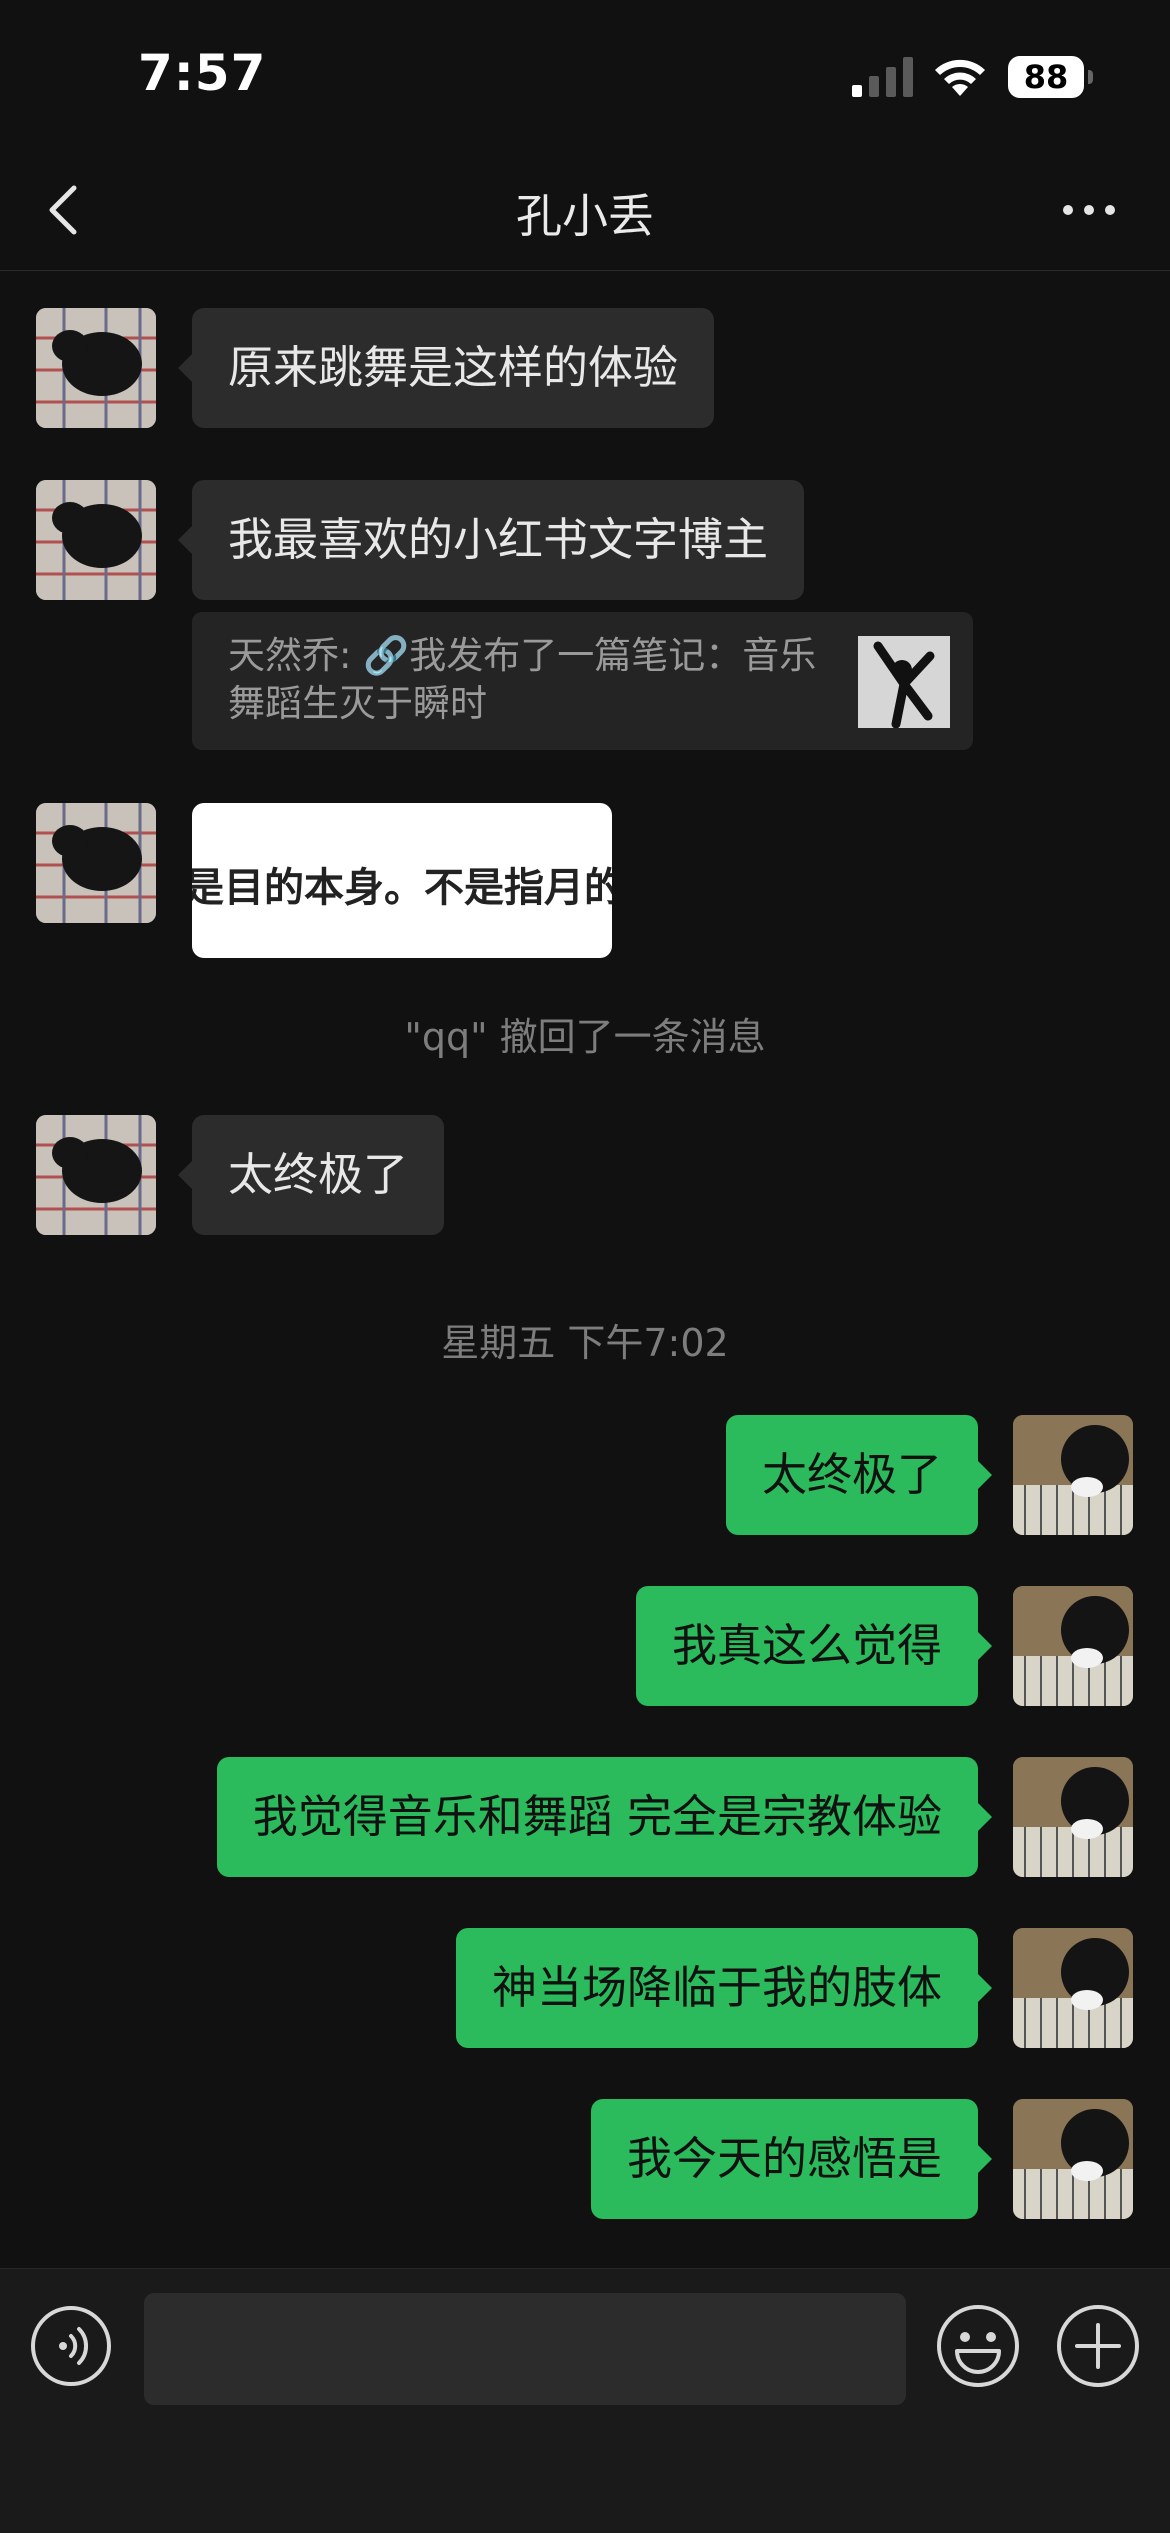 The height and width of the screenshot is (2533, 1170). Describe the element at coordinates (491, 540) in the screenshot. I see `incoming-message-bubble: 我最喜欢的小红书文字博主` at that location.